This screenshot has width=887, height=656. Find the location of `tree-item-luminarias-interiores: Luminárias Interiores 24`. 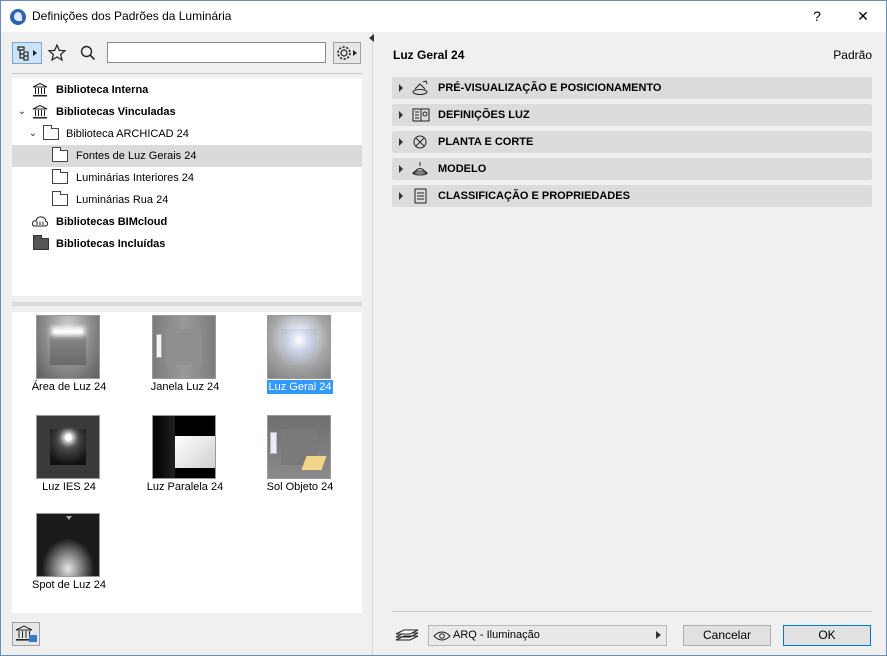

tree-item-luminarias-interiores: Luminárias Interiores 24 is located at coordinates (187, 178).